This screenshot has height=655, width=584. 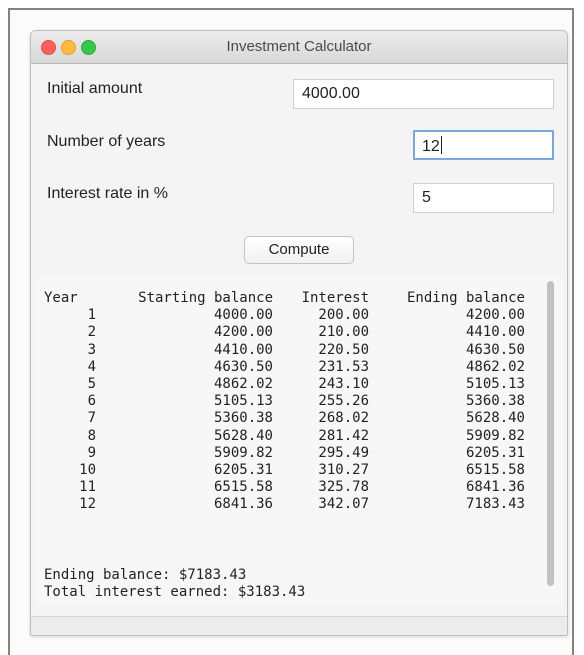 I want to click on ending-balance-cell: 4200.00, so click(x=495, y=315).